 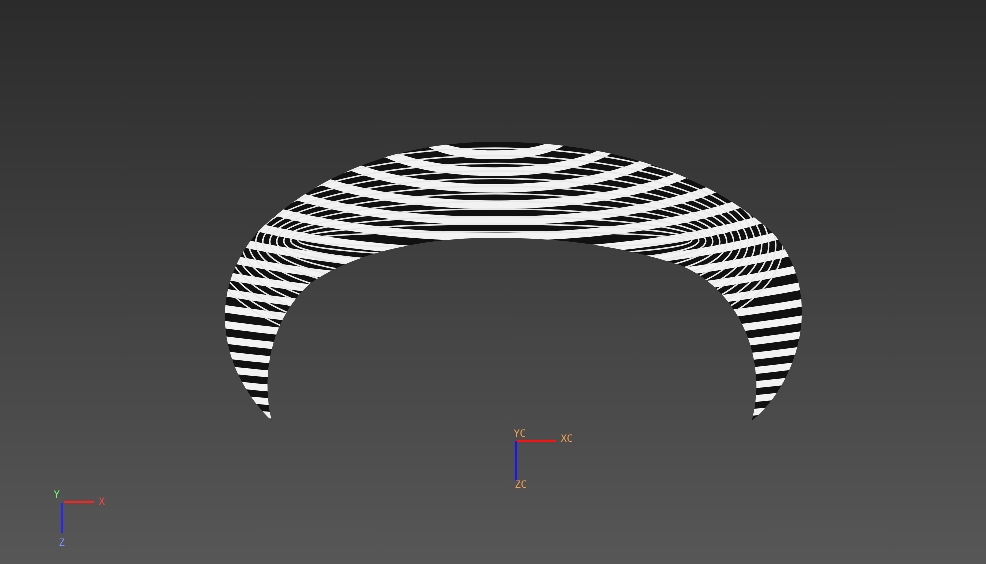 I want to click on axis-label: ZC, so click(x=521, y=485).